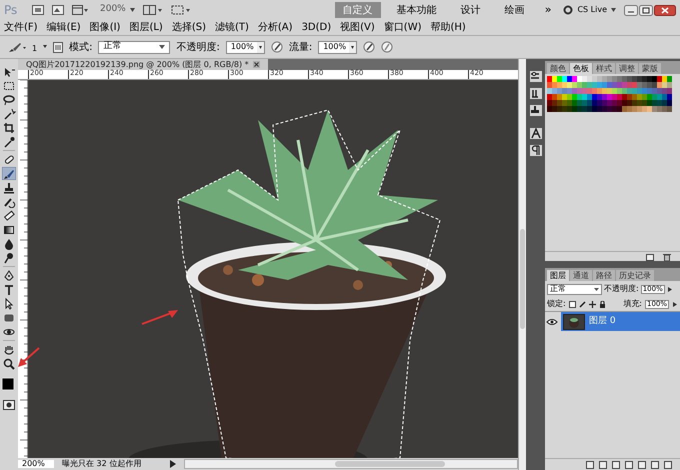 The image size is (680, 470). What do you see at coordinates (403, 27) in the screenshot?
I see `menu-item: 窗口(W)` at bounding box center [403, 27].